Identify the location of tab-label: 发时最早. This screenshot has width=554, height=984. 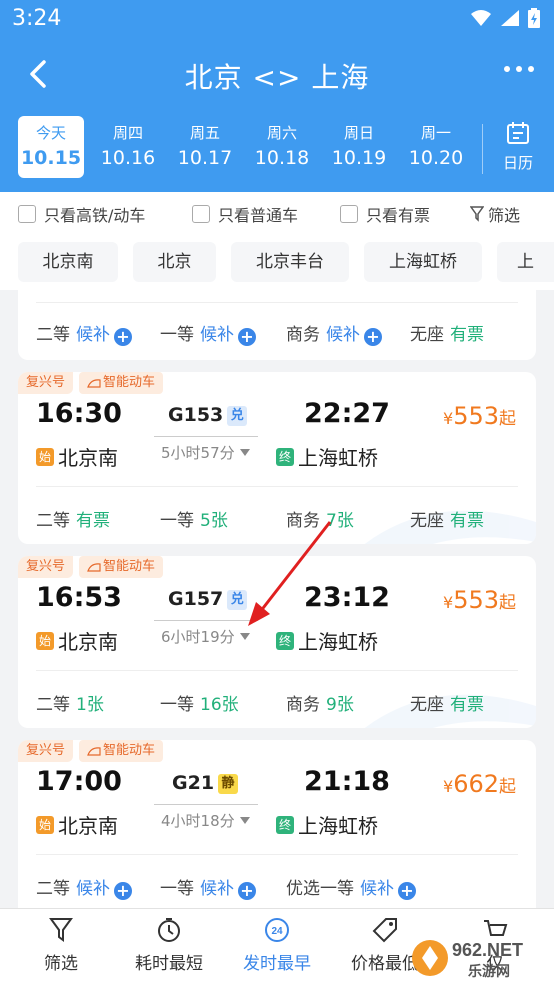
(277, 964).